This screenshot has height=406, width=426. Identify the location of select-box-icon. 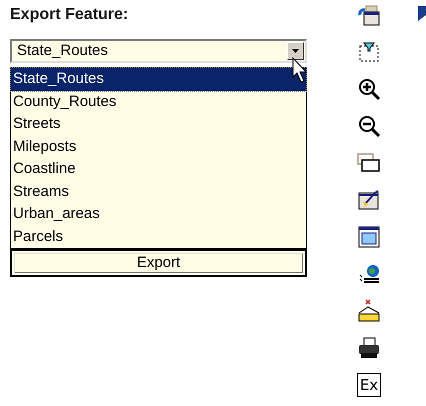
(369, 52).